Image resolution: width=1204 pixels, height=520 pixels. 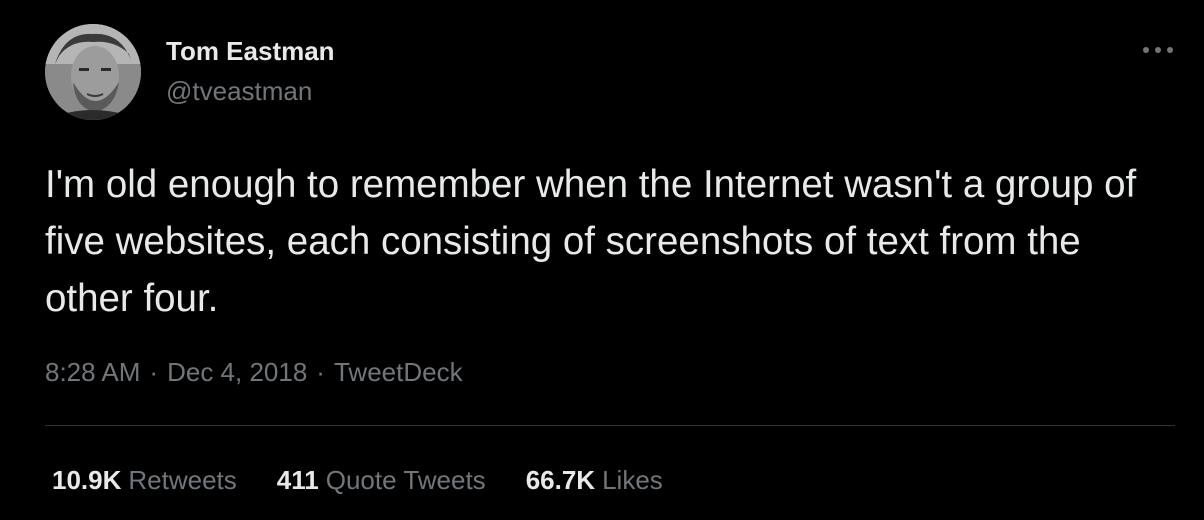 I want to click on profile-photo-icon, so click(x=93, y=72).